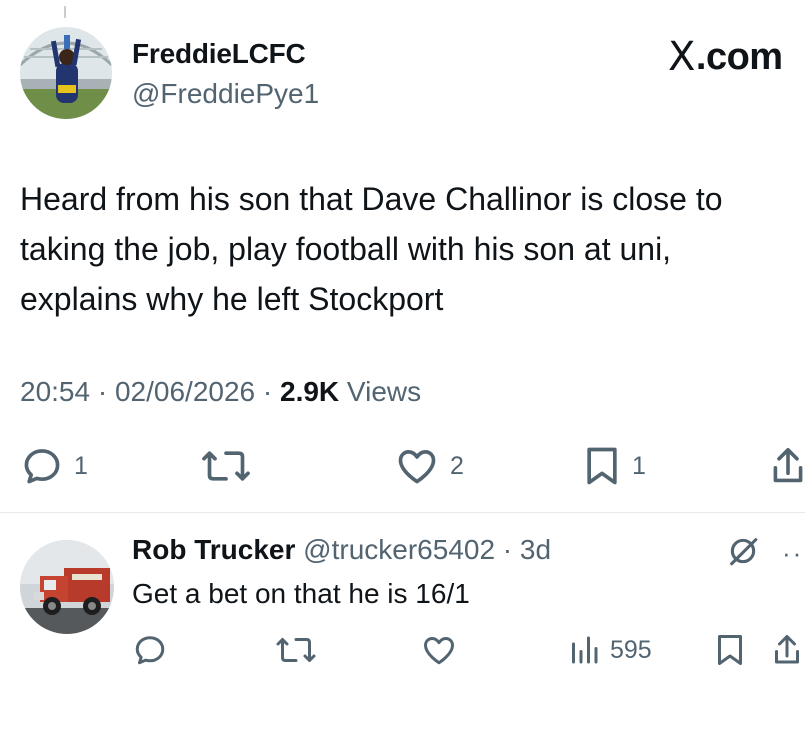  I want to click on reply-count: 1, so click(81, 465).